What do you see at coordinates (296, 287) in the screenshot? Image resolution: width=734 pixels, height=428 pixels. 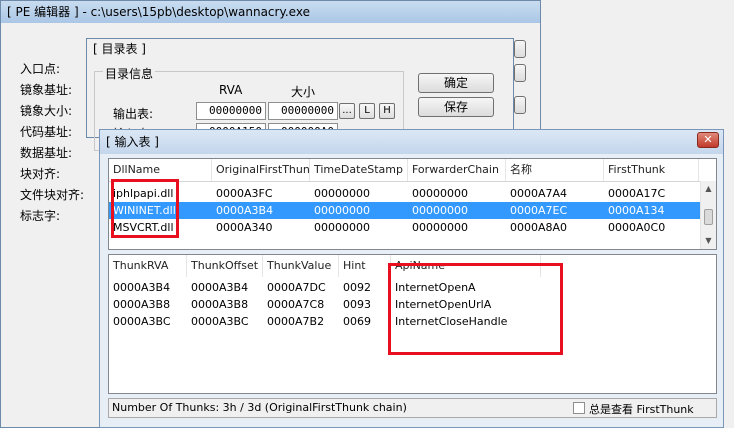 I see `thunk-cell: 0000A7DC` at bounding box center [296, 287].